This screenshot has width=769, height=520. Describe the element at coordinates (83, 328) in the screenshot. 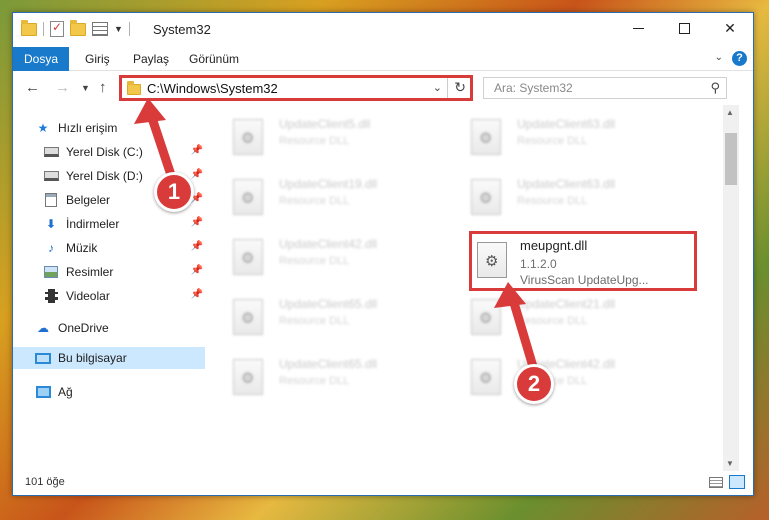

I see `sidebar-item-label: OneDrive` at that location.